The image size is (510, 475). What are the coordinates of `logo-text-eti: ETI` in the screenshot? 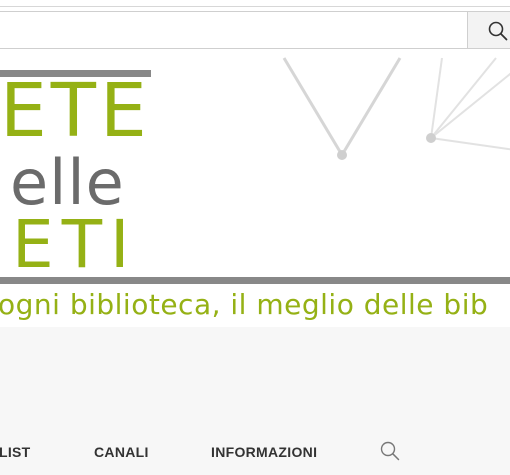 It's located at (75, 244).